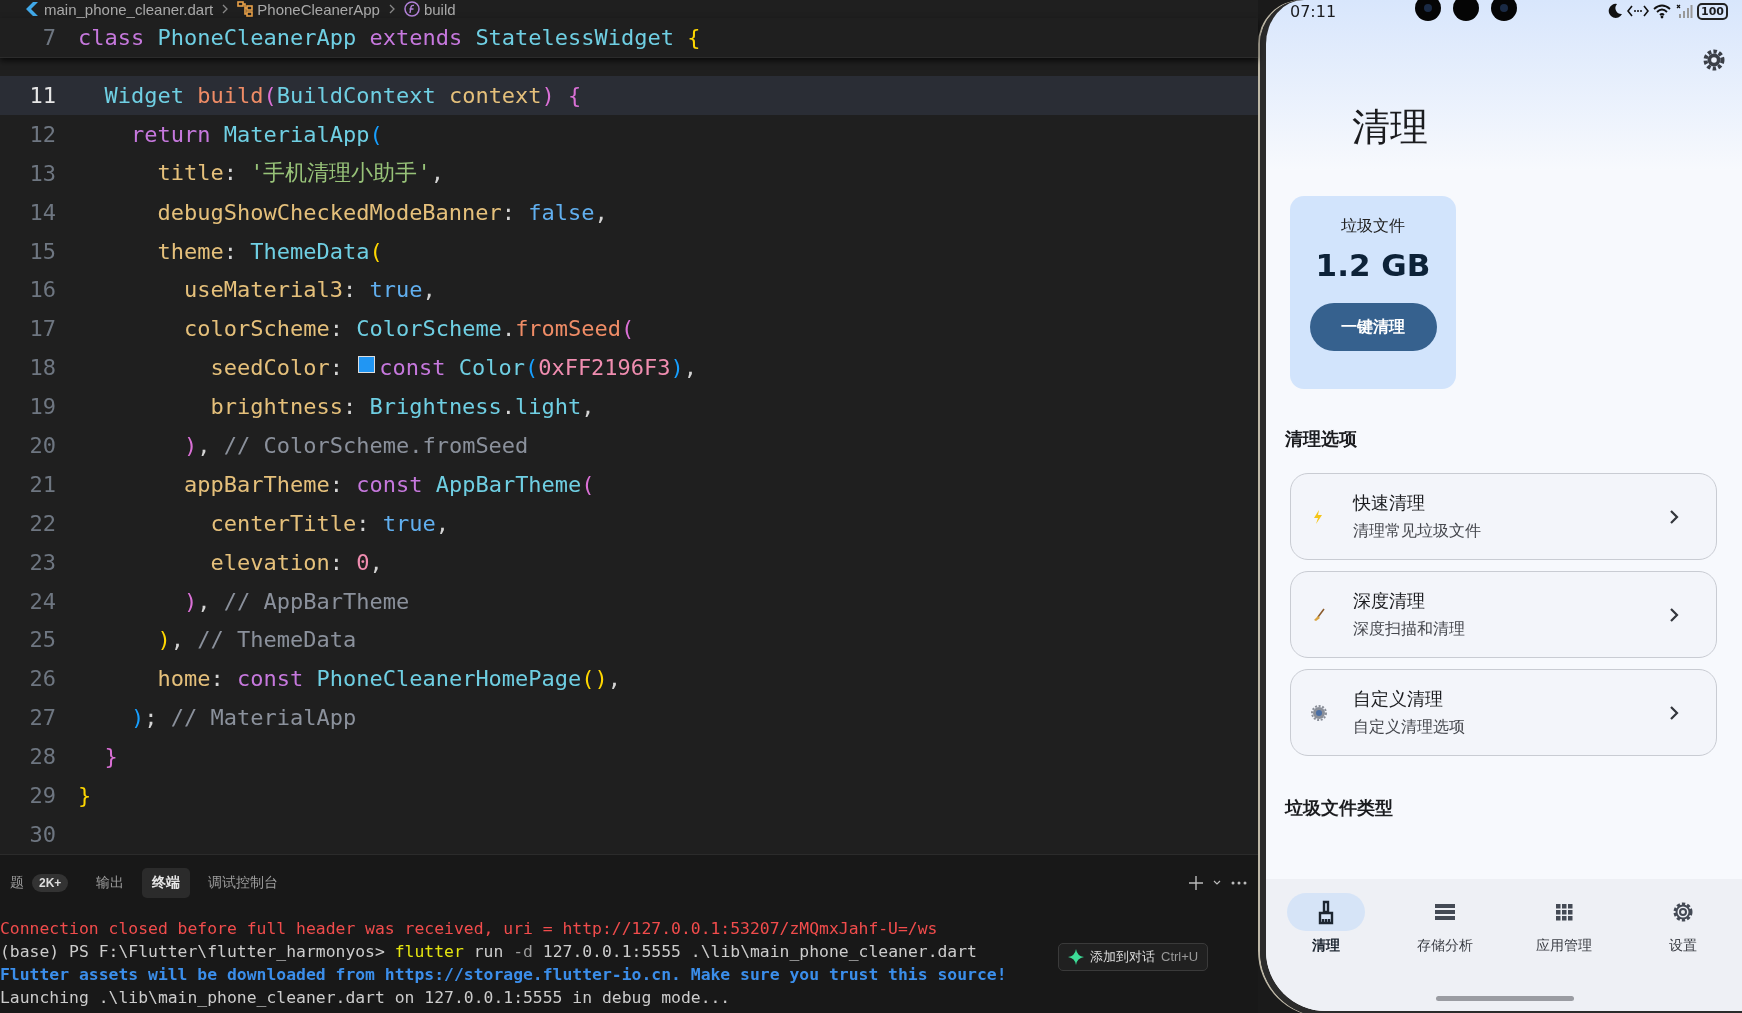 The image size is (1742, 1013). Describe the element at coordinates (1133, 956) in the screenshot. I see `add-to-chat-button: 添加到对话 Ctrl+U` at that location.